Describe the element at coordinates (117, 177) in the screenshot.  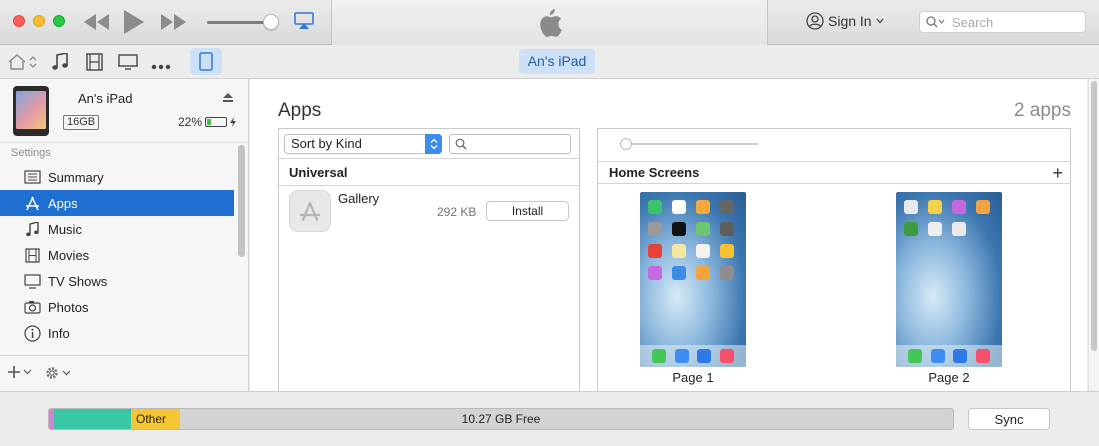
I see `sidebar-item-summary: Summary` at that location.